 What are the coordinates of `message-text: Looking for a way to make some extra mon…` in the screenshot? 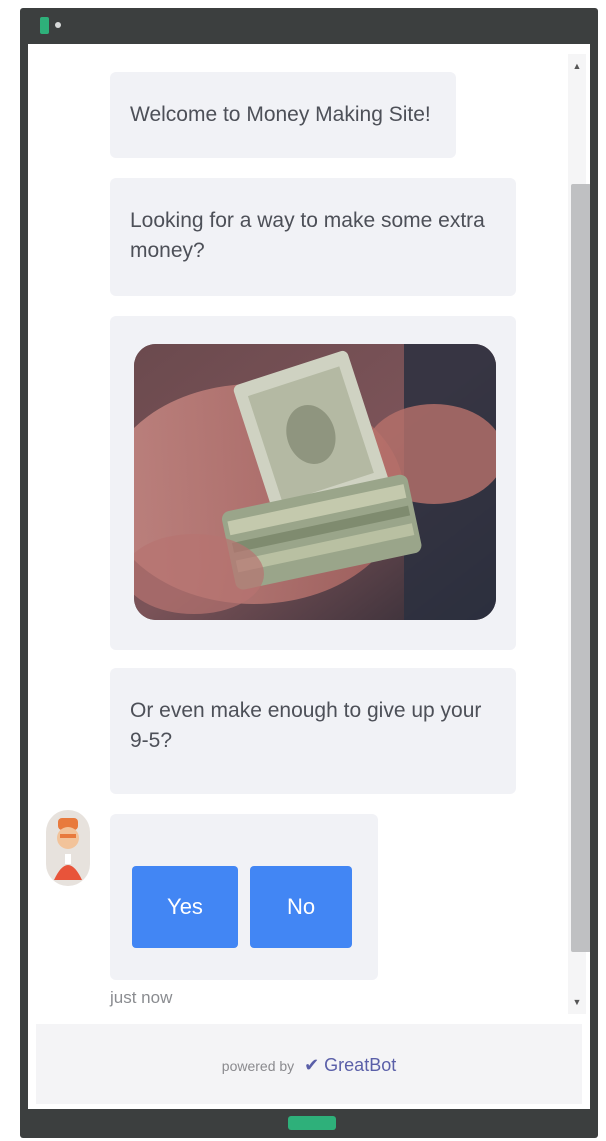 It's located at (307, 235).